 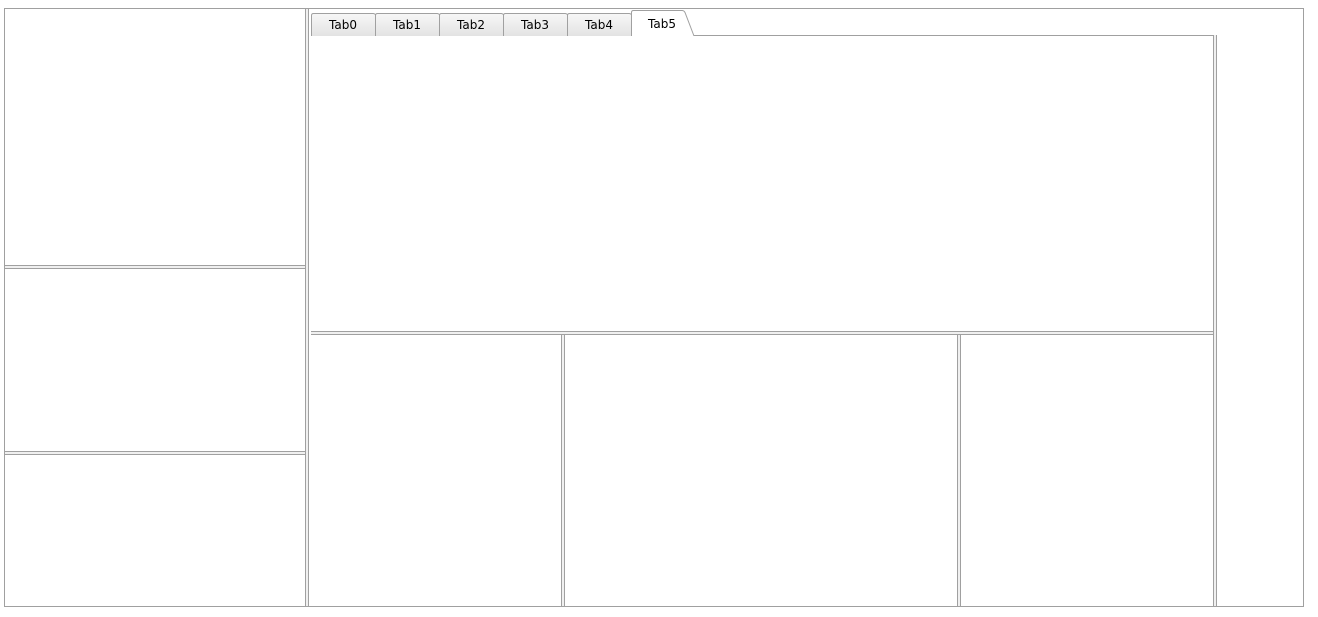 What do you see at coordinates (155, 137) in the screenshot?
I see `left-pane-top` at bounding box center [155, 137].